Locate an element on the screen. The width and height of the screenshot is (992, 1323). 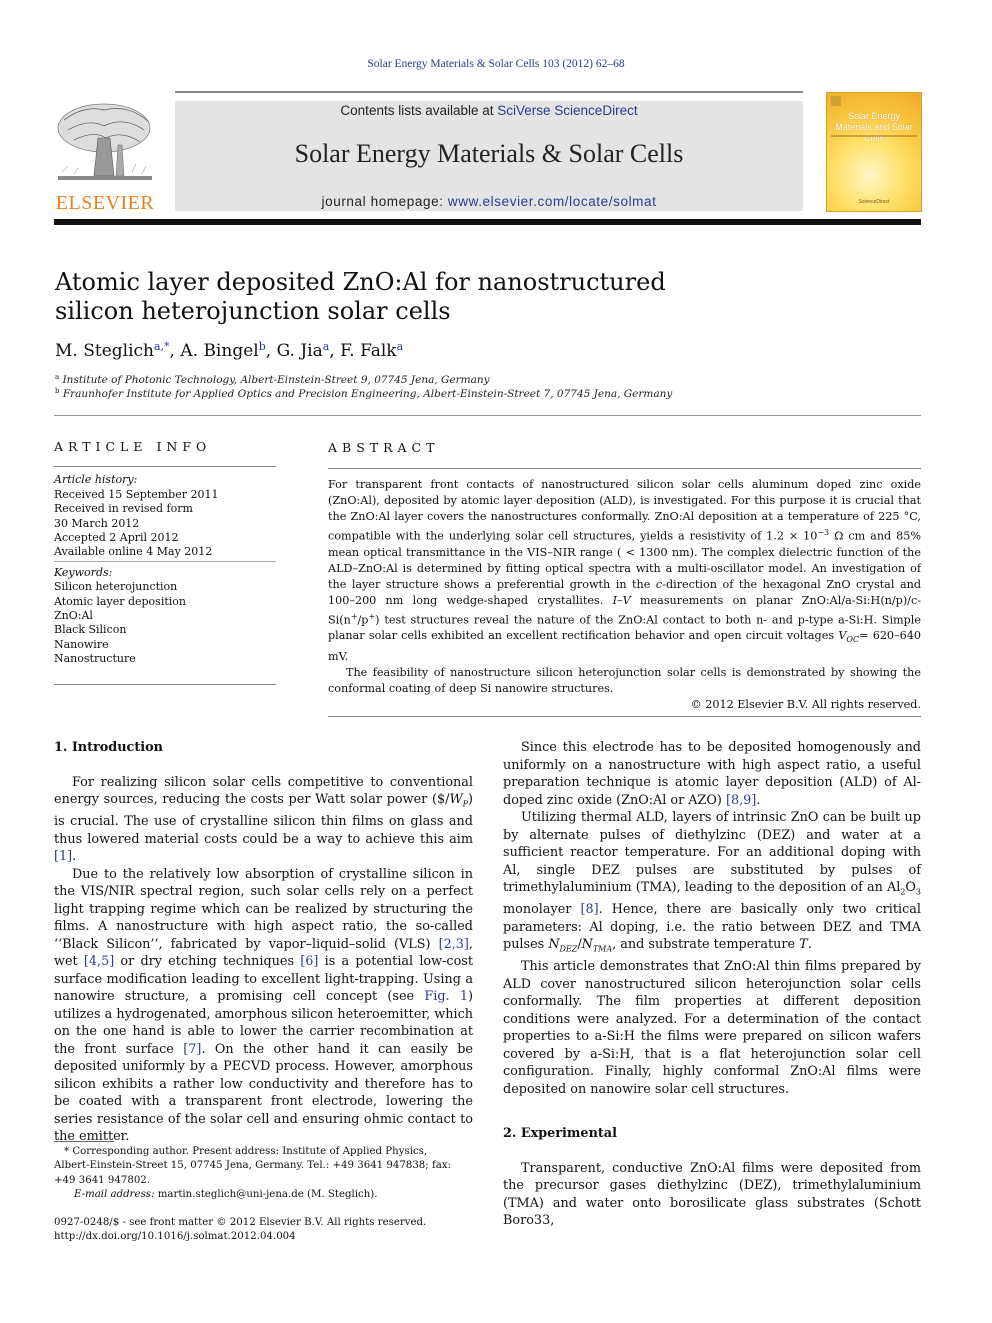
citation-link: [8,9] is located at coordinates (741, 800).